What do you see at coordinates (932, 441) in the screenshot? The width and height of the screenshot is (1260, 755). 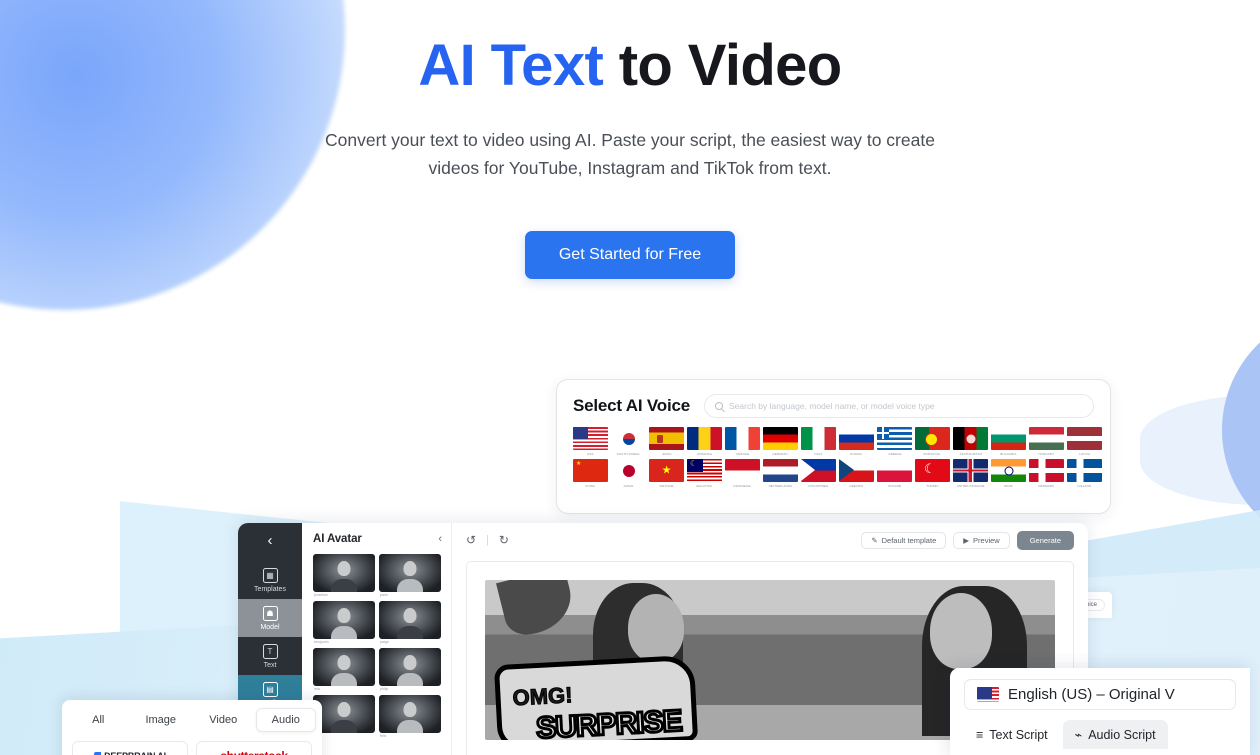 I see `flag-item-pt: PORTUGAL` at bounding box center [932, 441].